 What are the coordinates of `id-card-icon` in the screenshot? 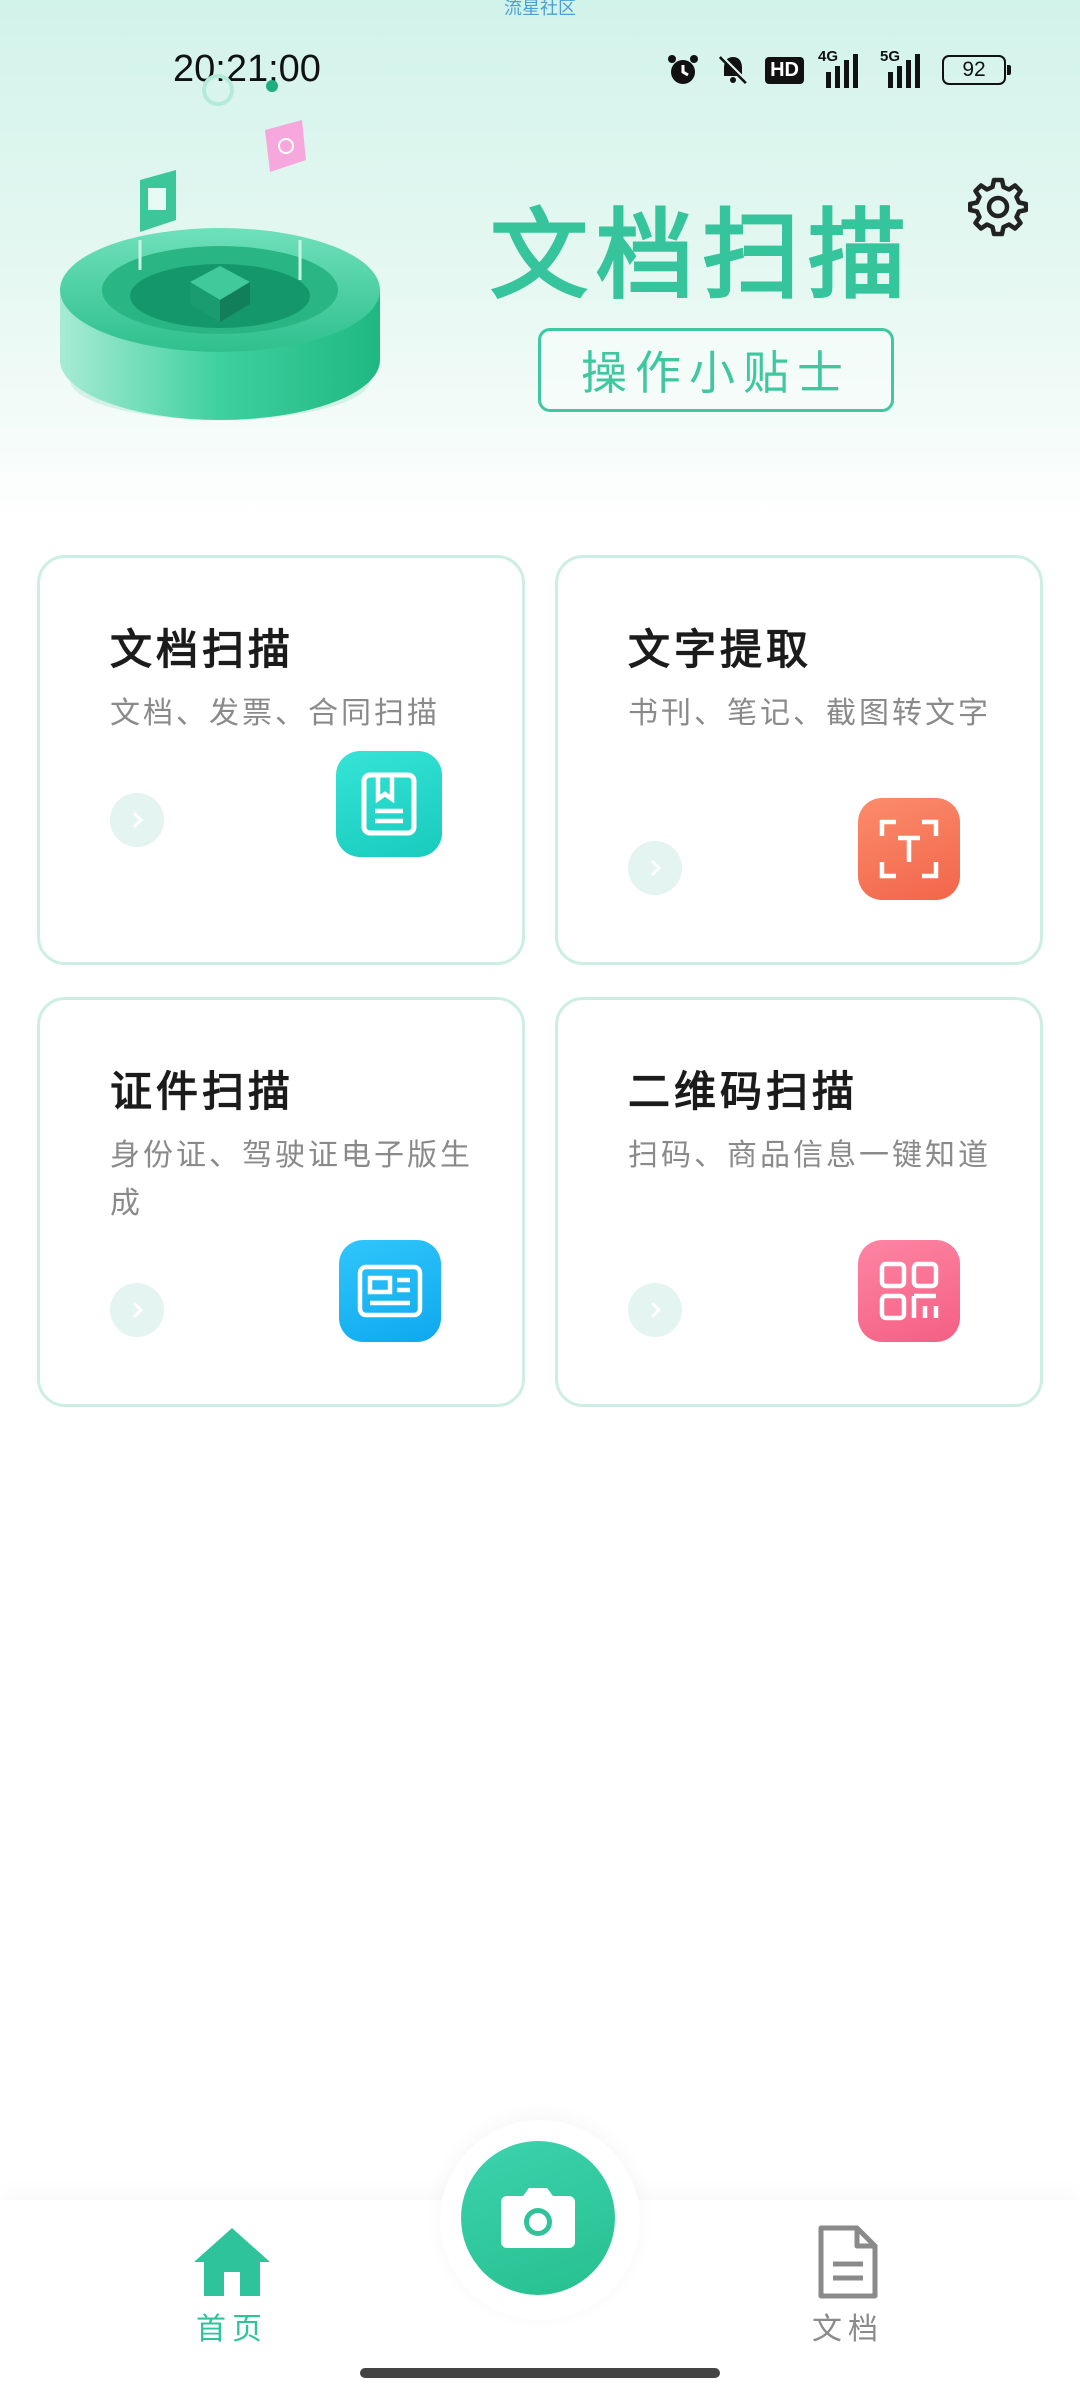 It's located at (390, 1291).